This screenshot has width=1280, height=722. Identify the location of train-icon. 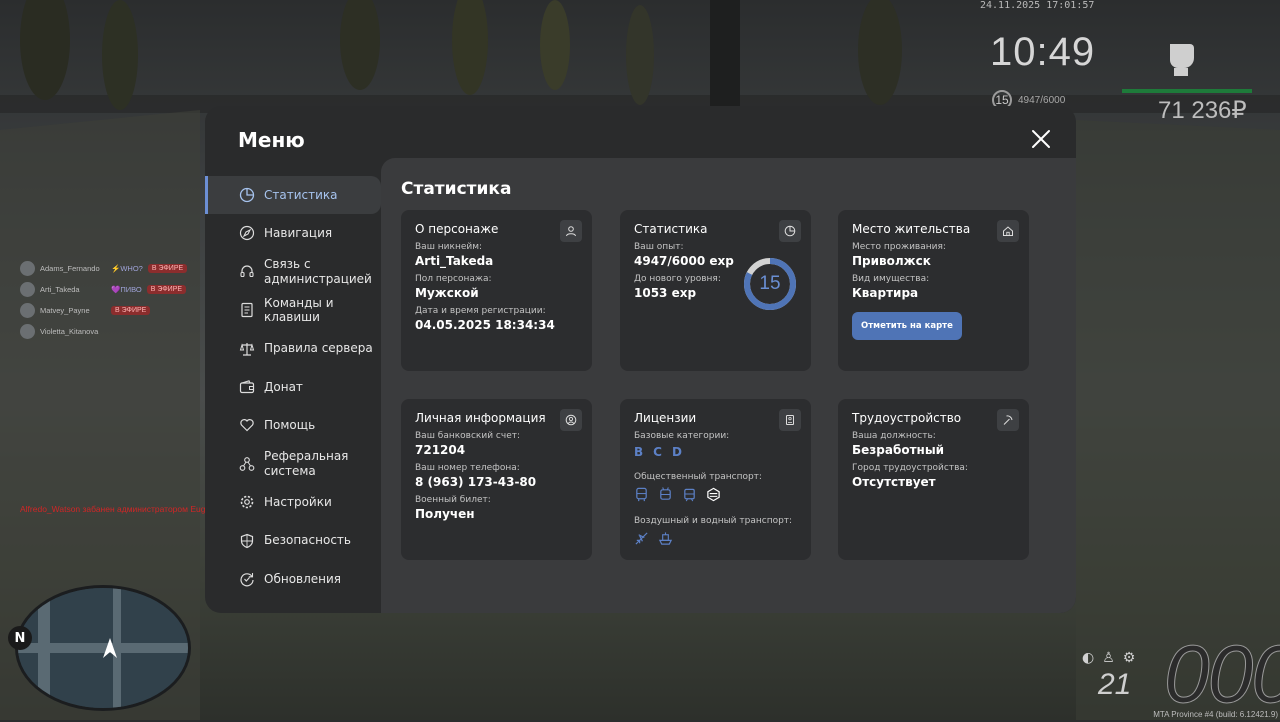
(713, 494).